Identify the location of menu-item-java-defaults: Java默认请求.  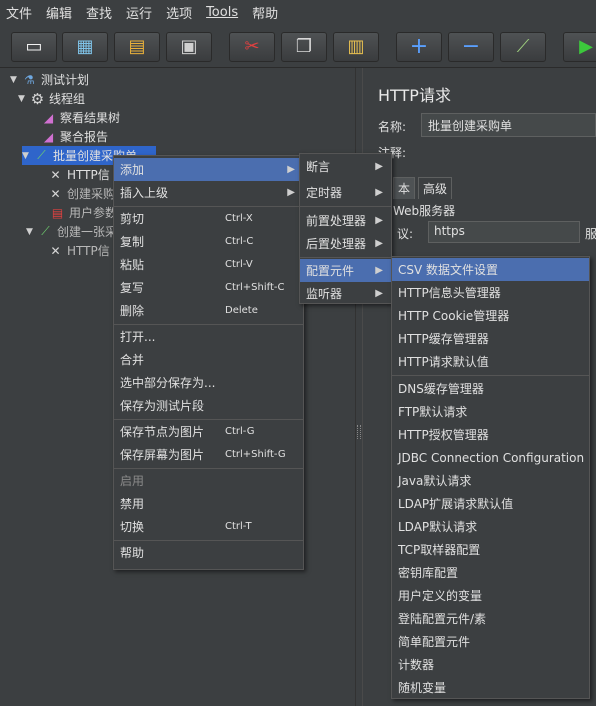
(490, 480).